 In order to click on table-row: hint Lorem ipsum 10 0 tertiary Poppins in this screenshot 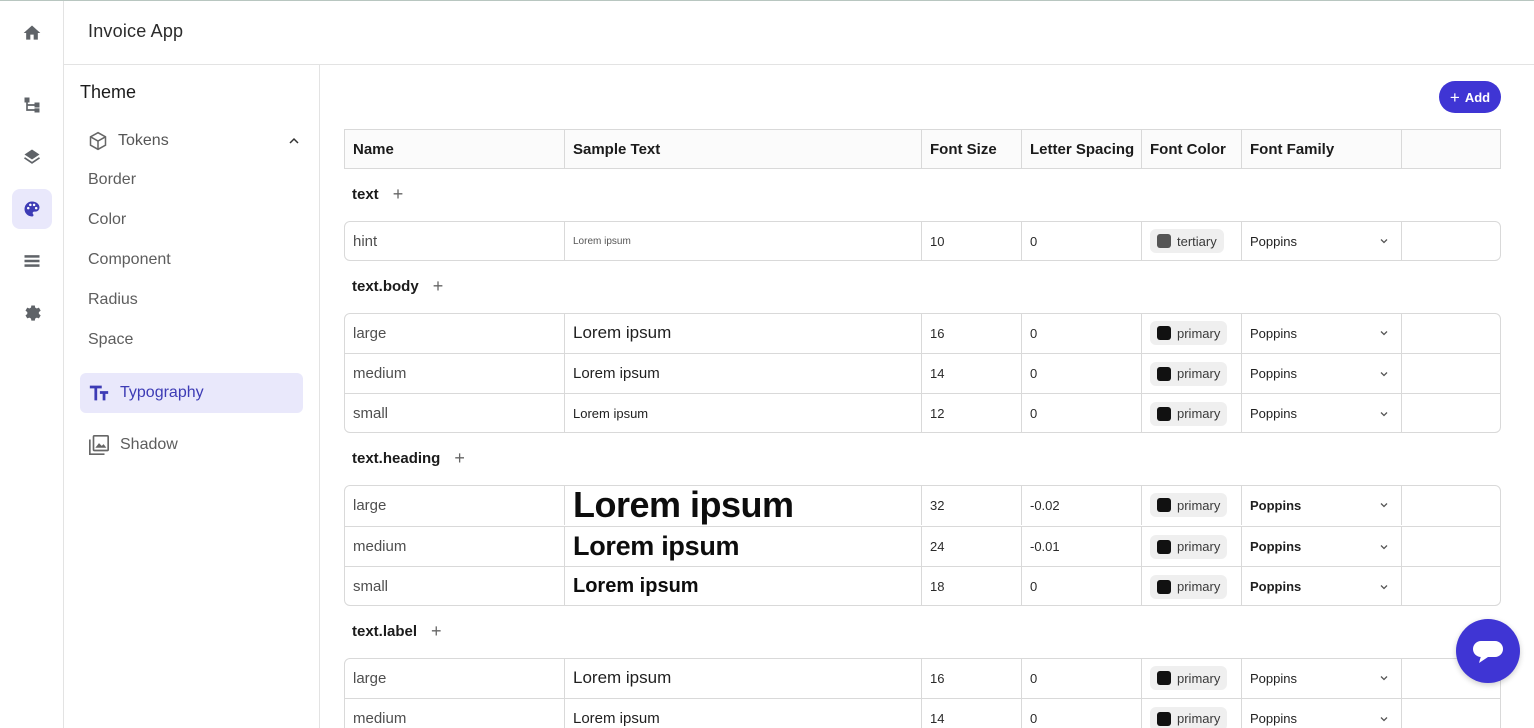, I will do `click(922, 241)`.